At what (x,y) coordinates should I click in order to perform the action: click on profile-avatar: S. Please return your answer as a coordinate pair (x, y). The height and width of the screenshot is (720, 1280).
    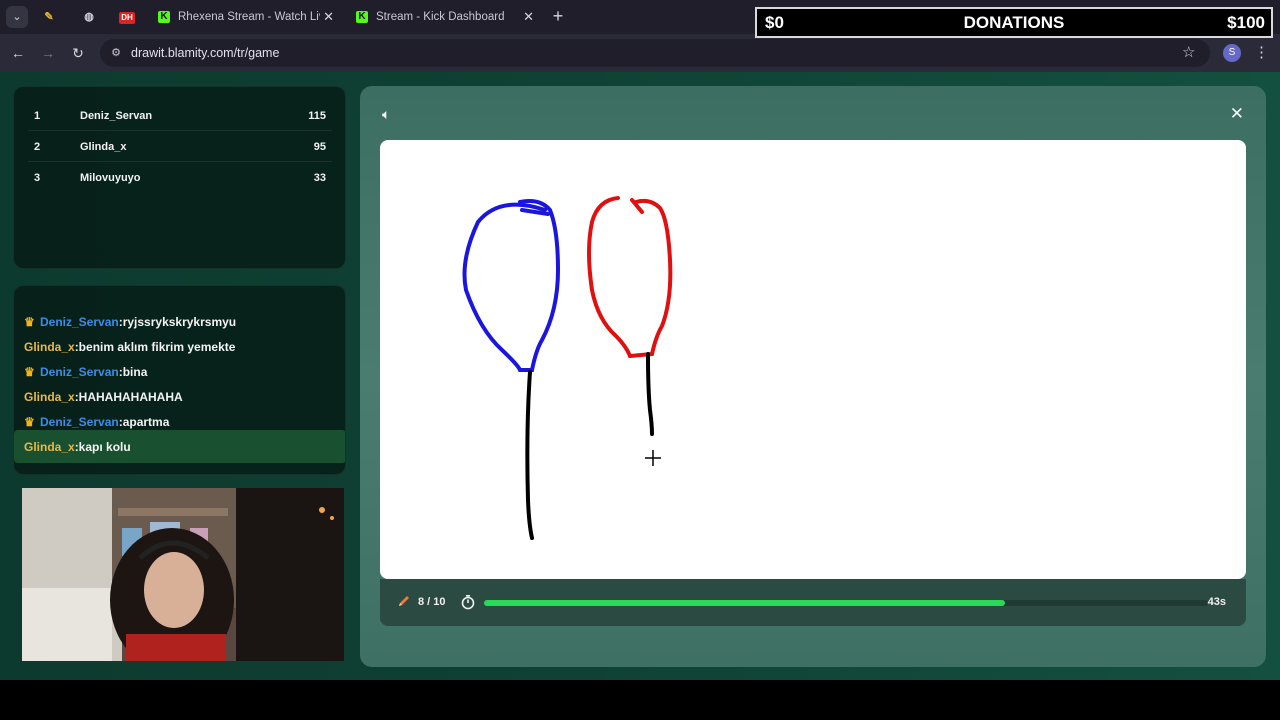
    Looking at the image, I should click on (1232, 53).